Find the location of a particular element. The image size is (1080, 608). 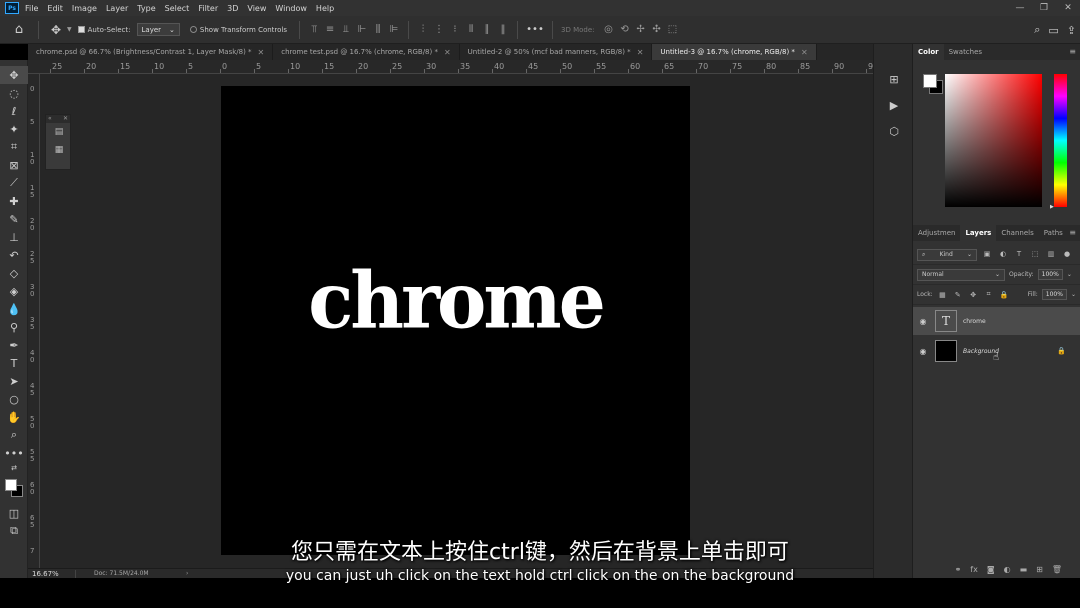

blend-mode-dropdown: Normal ⌄ is located at coordinates (961, 274).